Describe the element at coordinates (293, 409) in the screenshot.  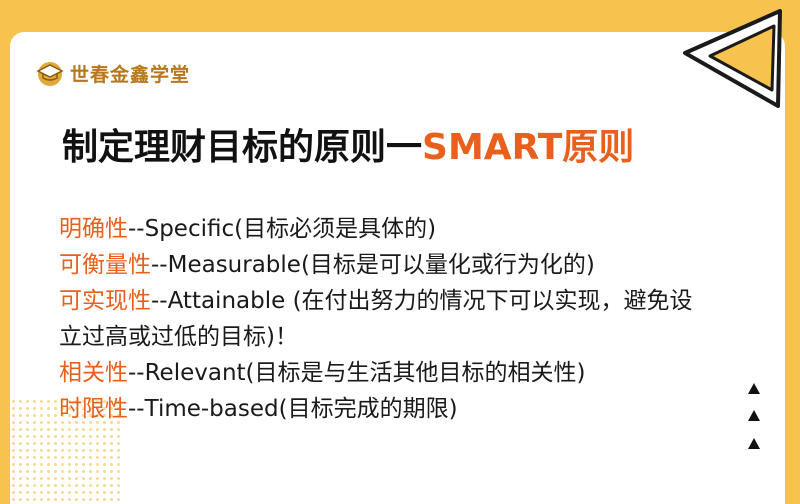
I see `principle-description: --Time-based(目标完成的期限)` at that location.